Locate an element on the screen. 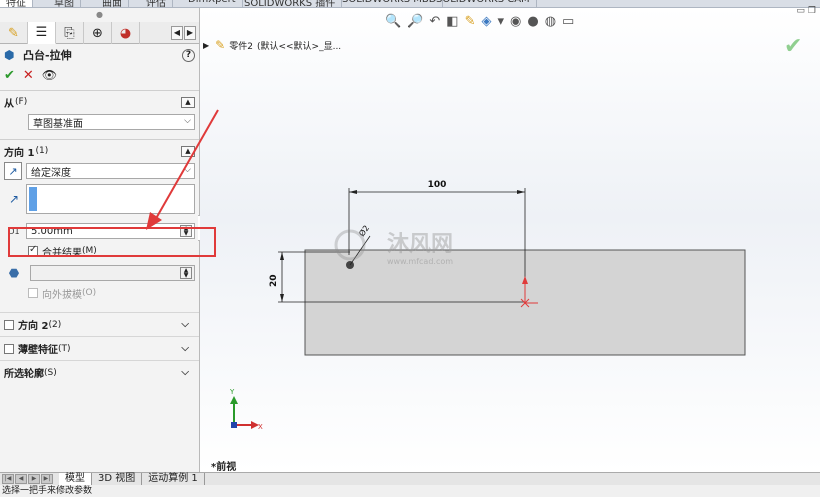 The image size is (820, 497). boss-extrude-icon: ⬢ is located at coordinates (9, 55).